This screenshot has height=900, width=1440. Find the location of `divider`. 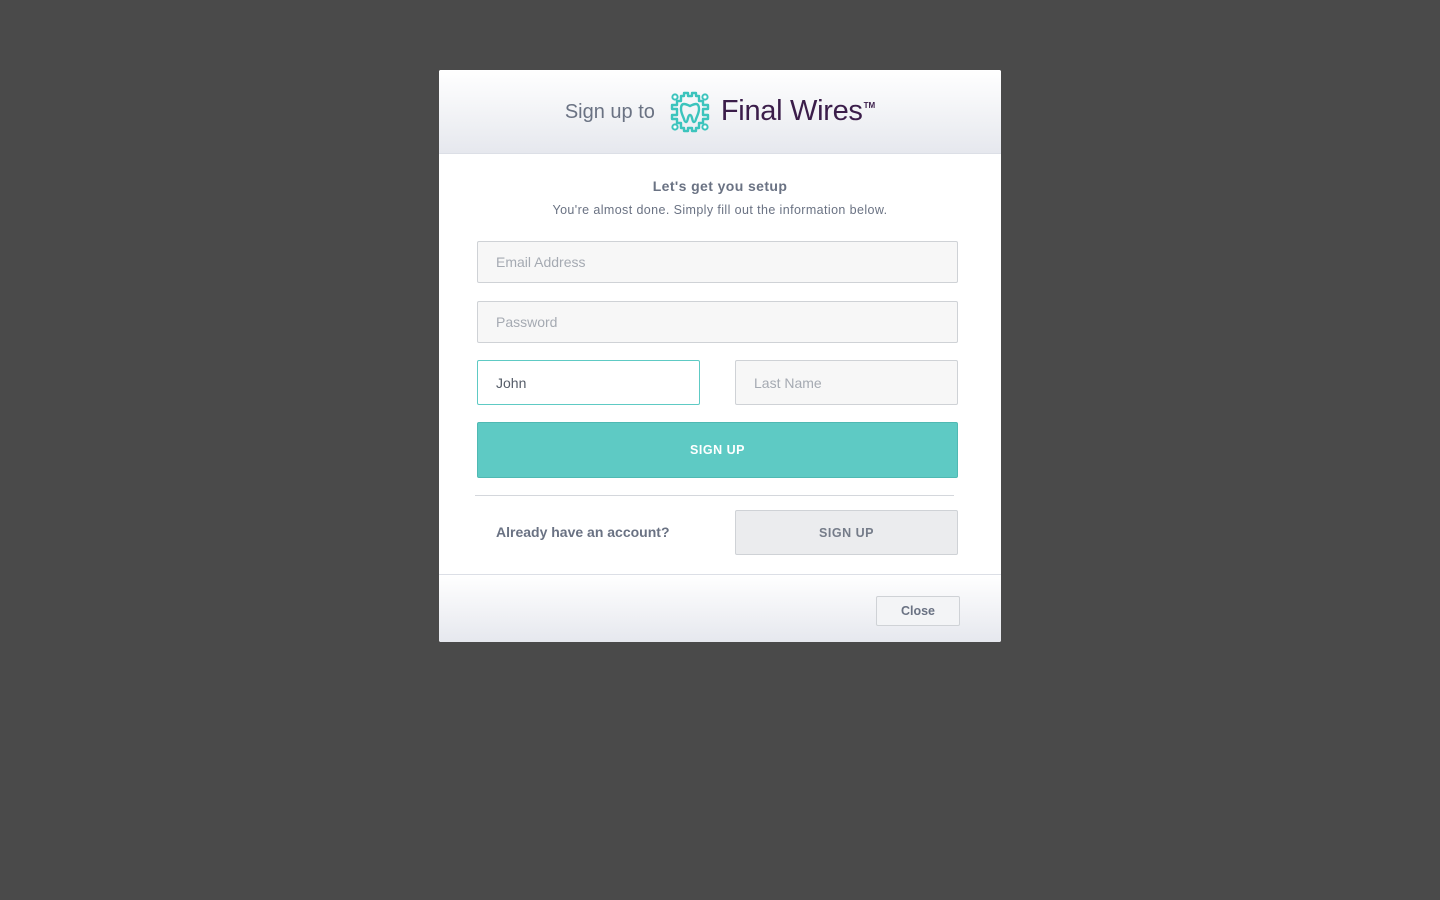

divider is located at coordinates (714, 495).